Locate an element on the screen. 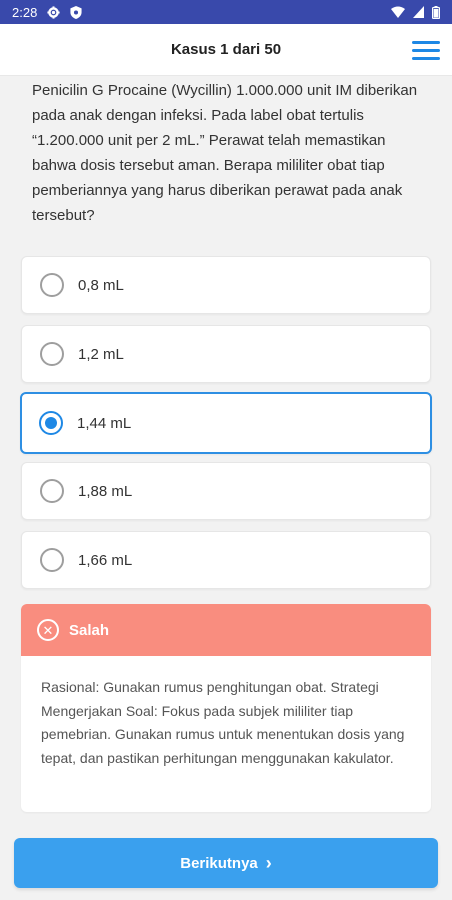 This screenshot has height=900, width=452. radio-button-checked is located at coordinates (51, 423).